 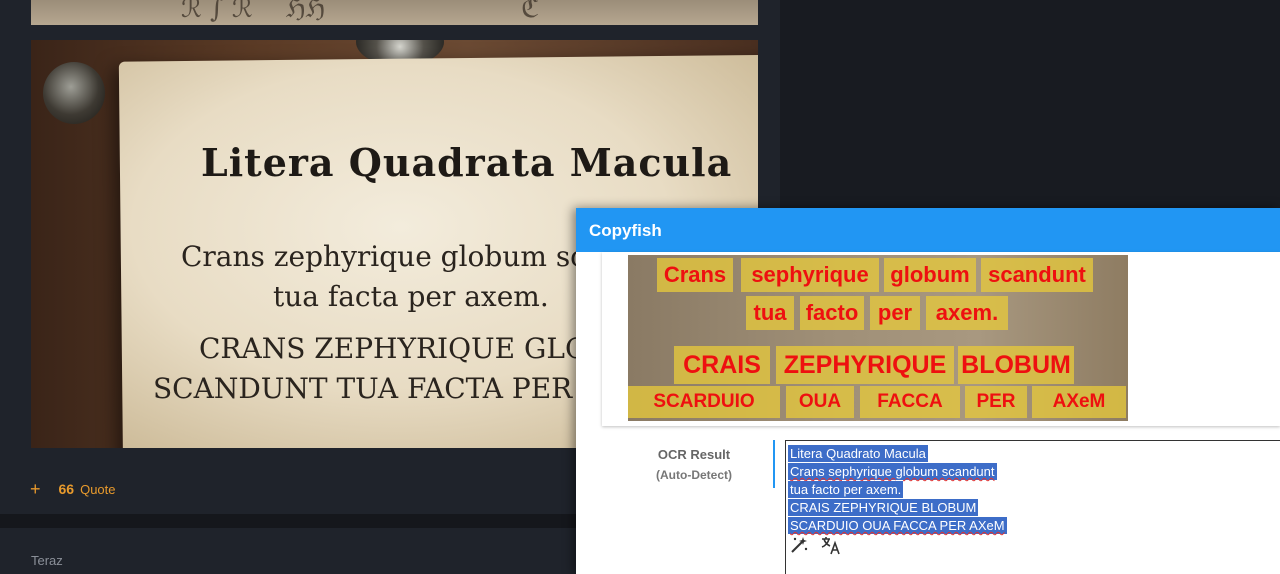 What do you see at coordinates (306, 12) in the screenshot?
I see `image-texture: ℌℌ` at bounding box center [306, 12].